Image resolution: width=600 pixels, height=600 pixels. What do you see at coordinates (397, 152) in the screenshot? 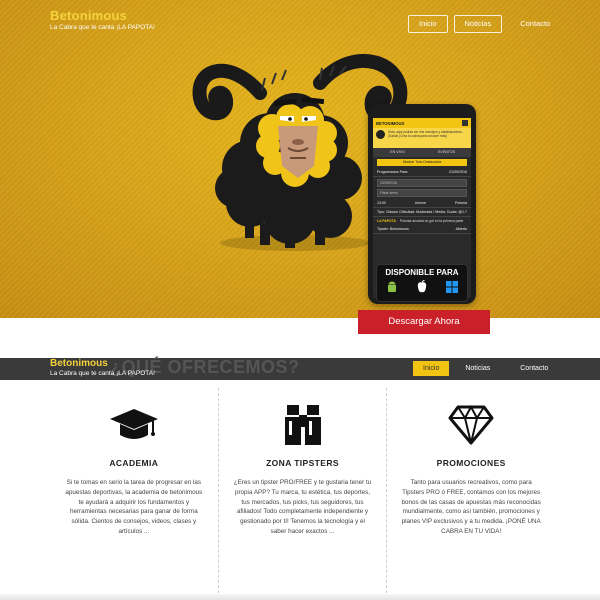
I see `app-tab-live: EN VIVO` at bounding box center [397, 152].